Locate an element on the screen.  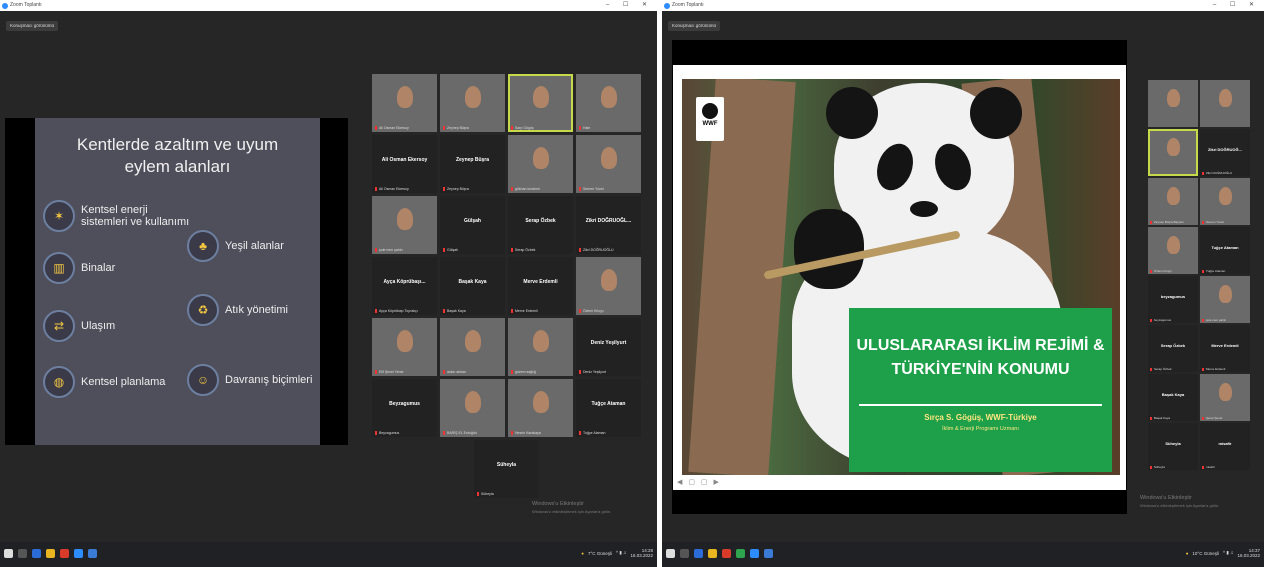
participant-tile: Zeynep Büşra is located at coordinates (472, 103).